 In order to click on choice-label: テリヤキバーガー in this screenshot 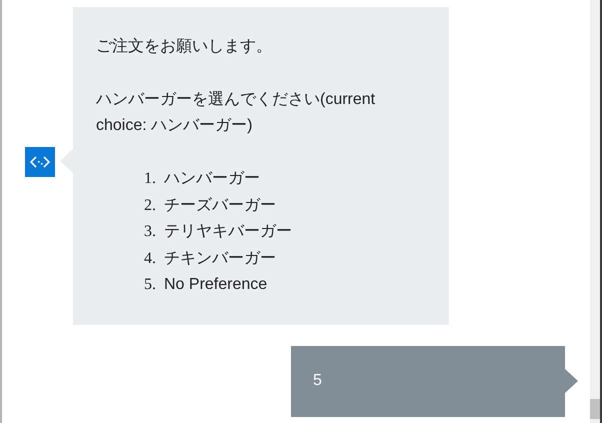, I will do `click(228, 232)`.